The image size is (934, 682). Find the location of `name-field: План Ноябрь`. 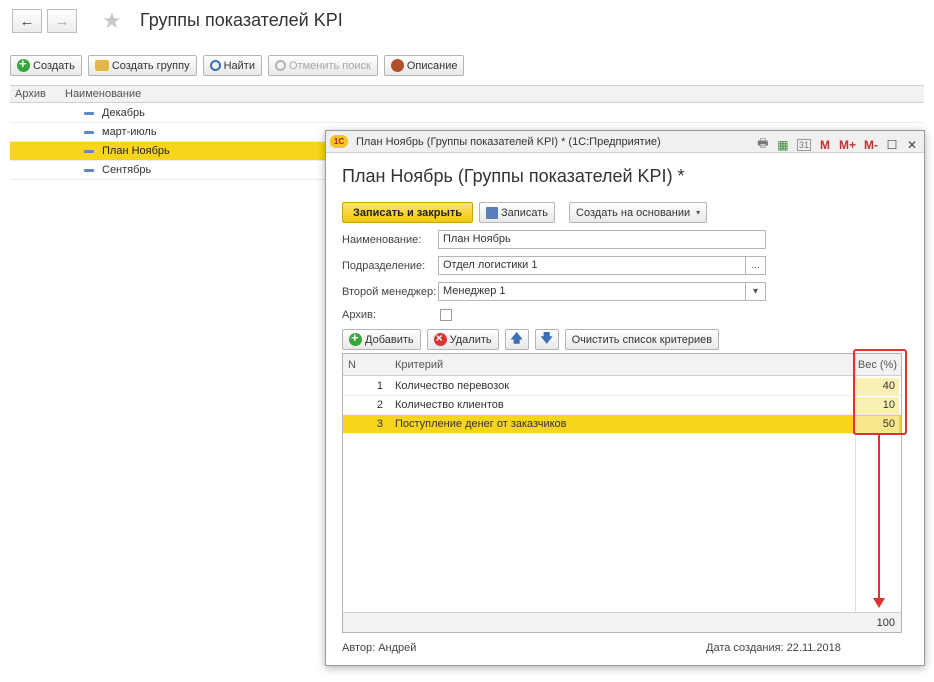

name-field: План Ноябрь is located at coordinates (602, 239).